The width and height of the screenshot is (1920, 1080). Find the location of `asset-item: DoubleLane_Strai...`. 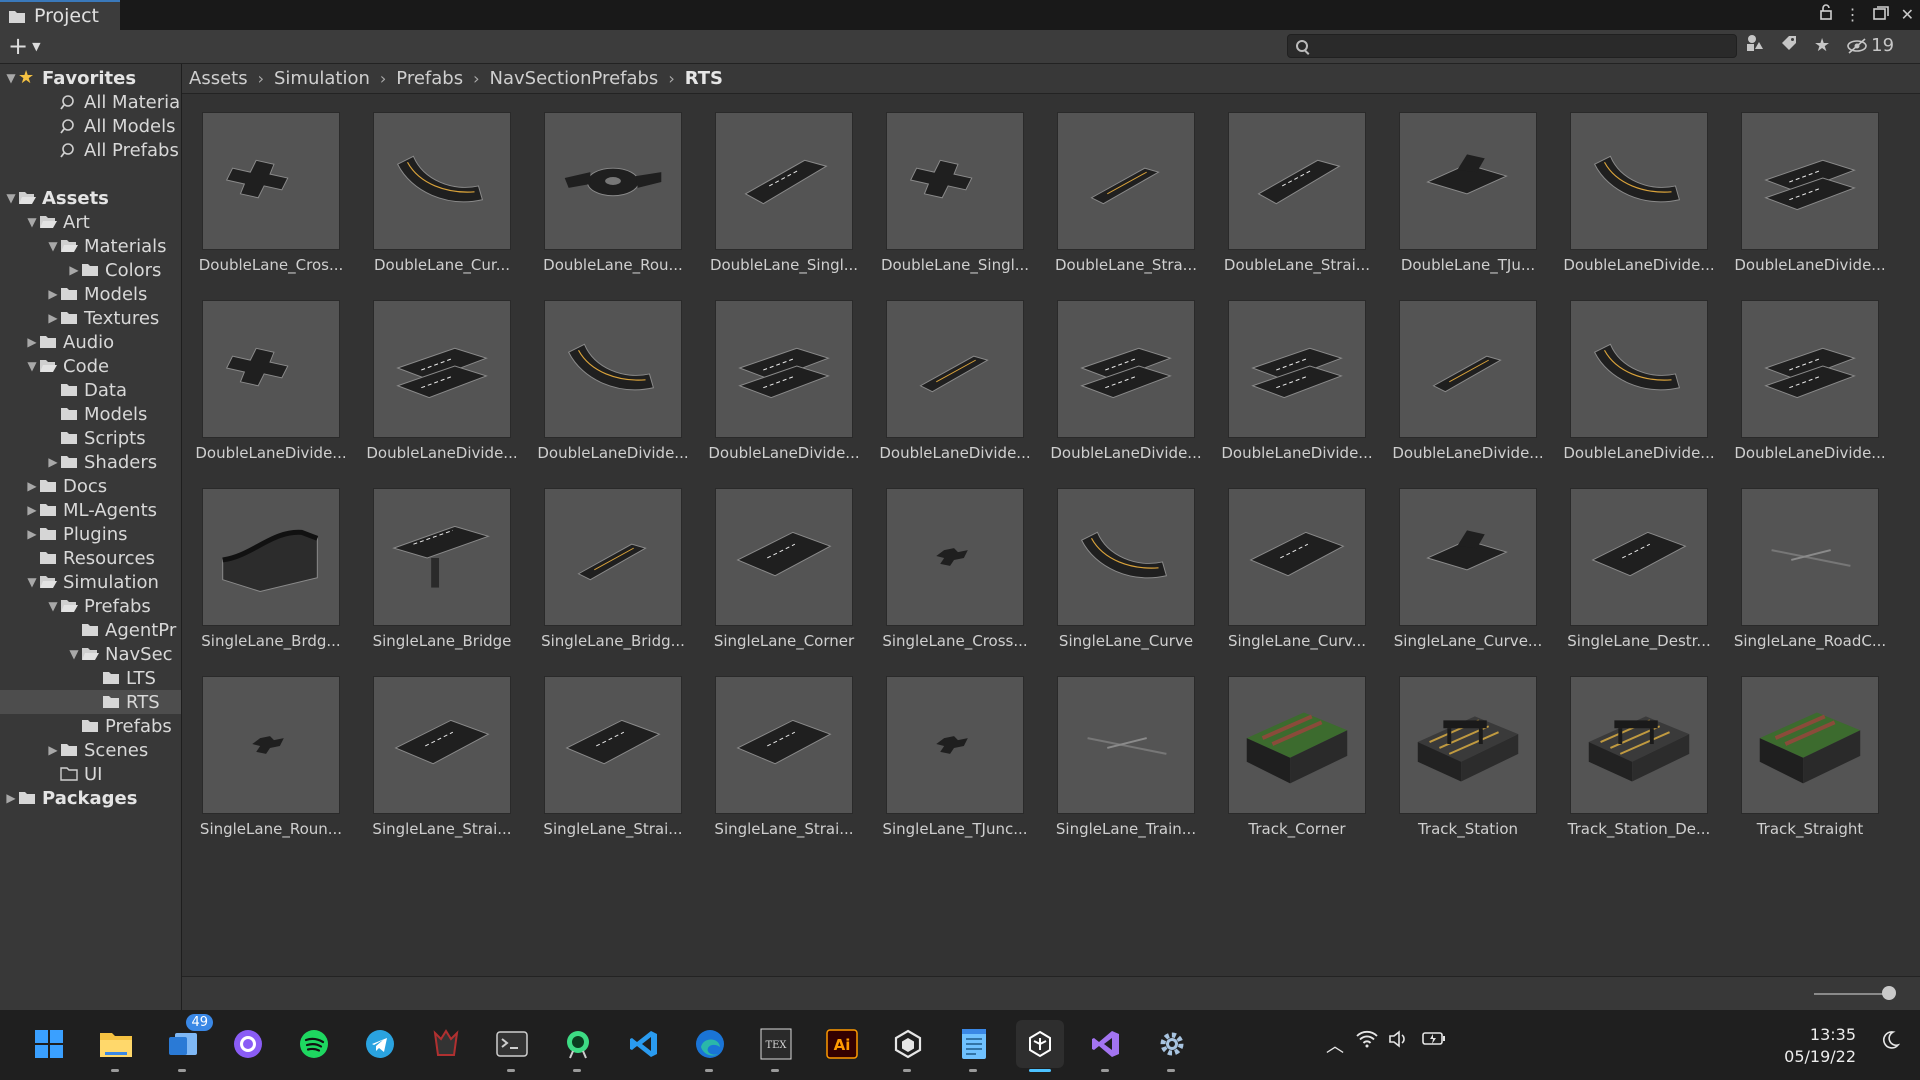

asset-item: DoubleLane_Strai... is located at coordinates (1294, 184).